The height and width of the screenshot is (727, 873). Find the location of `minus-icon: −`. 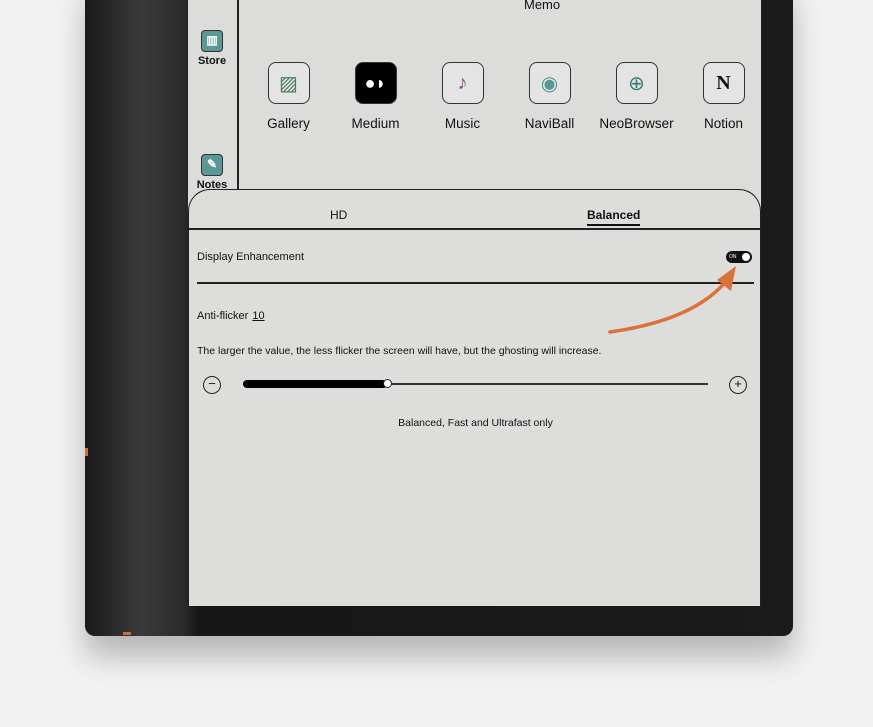

minus-icon: − is located at coordinates (212, 383).